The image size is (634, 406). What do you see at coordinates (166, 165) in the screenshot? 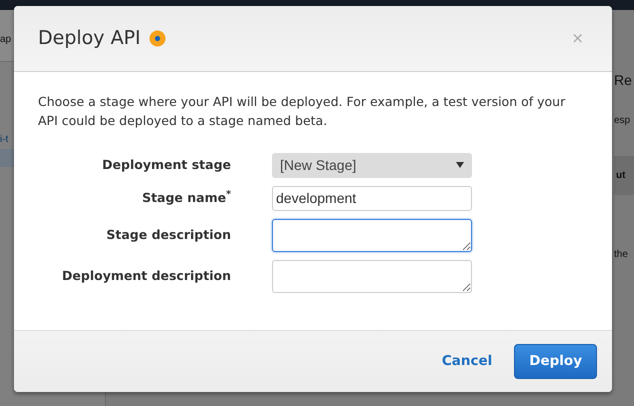
I see `field-label: Deployment stage` at bounding box center [166, 165].